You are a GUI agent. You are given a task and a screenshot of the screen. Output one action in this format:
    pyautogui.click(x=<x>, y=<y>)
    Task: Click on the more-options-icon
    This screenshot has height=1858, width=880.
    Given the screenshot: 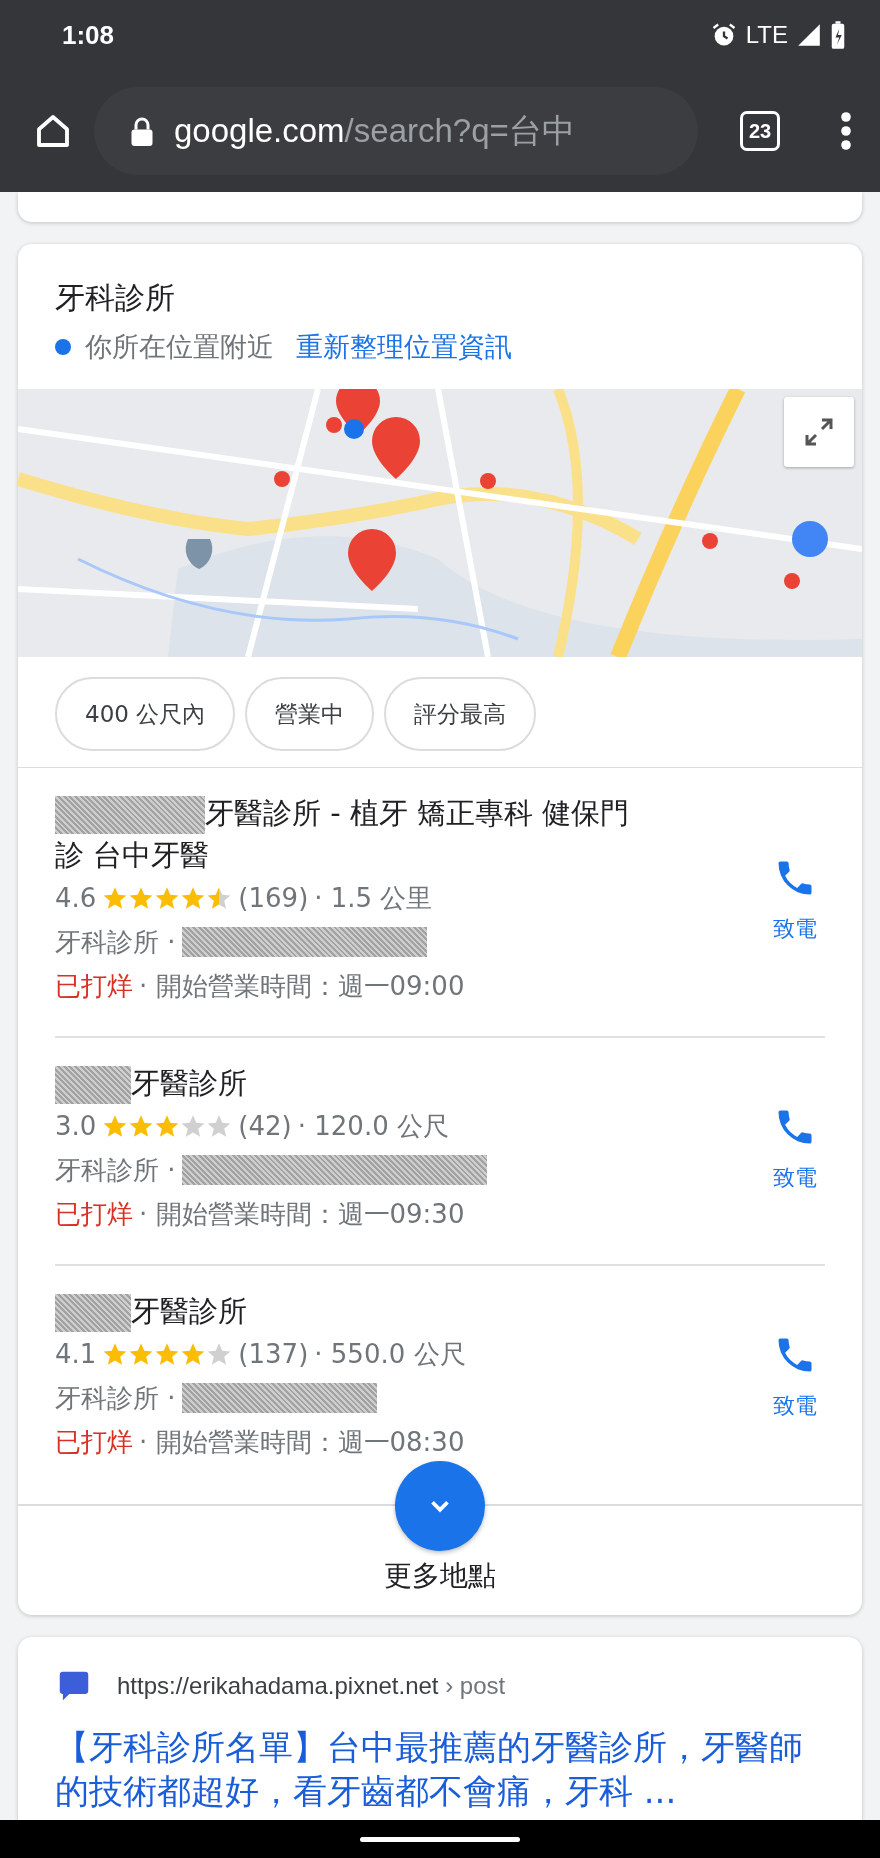 What is the action you would take?
    pyautogui.click(x=846, y=131)
    